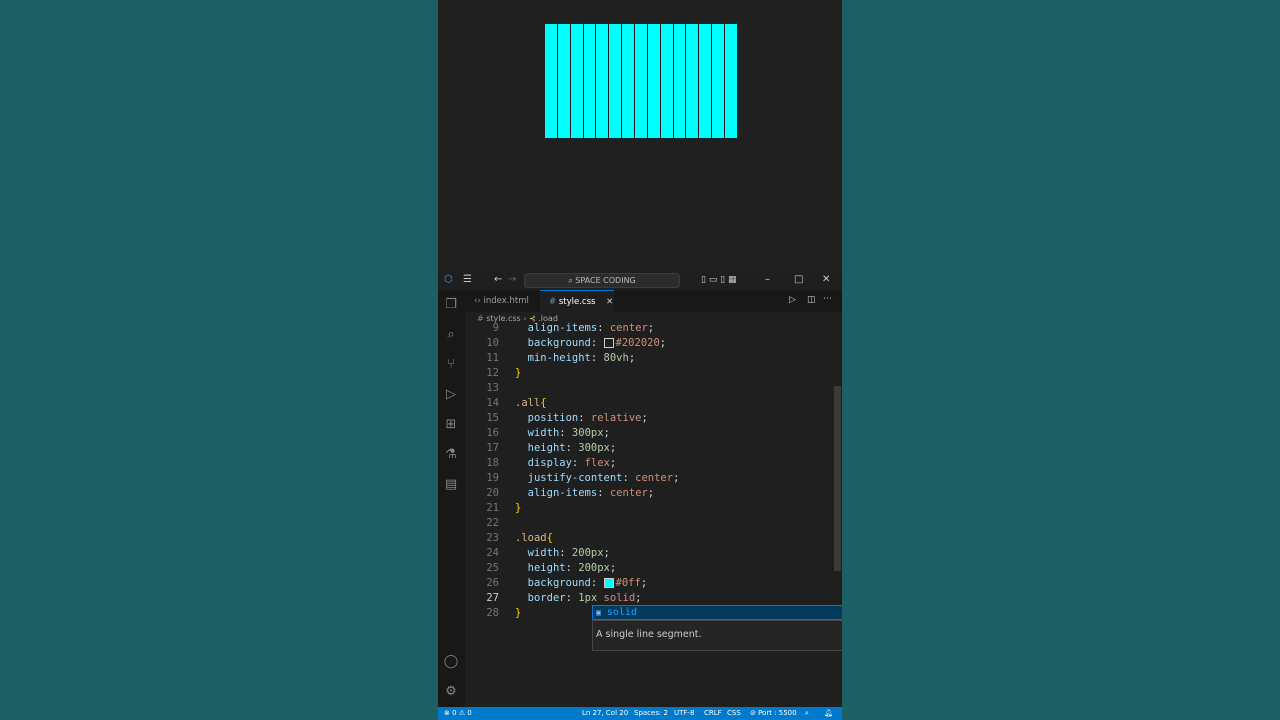 Image resolution: width=1280 pixels, height=720 pixels. What do you see at coordinates (451, 662) in the screenshot?
I see `account-icon: ◯` at bounding box center [451, 662].